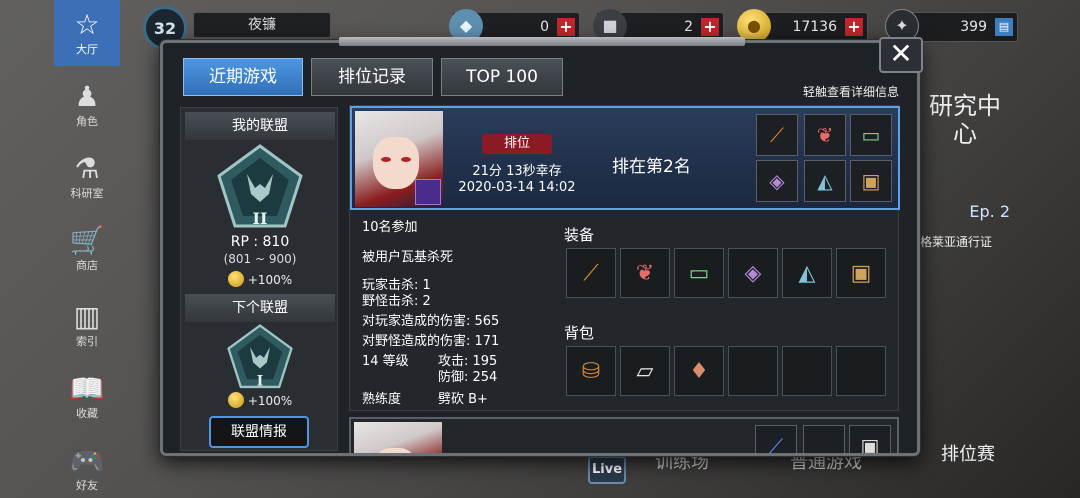  What do you see at coordinates (428, 192) in the screenshot?
I see `skin-badge-icon` at bounding box center [428, 192].